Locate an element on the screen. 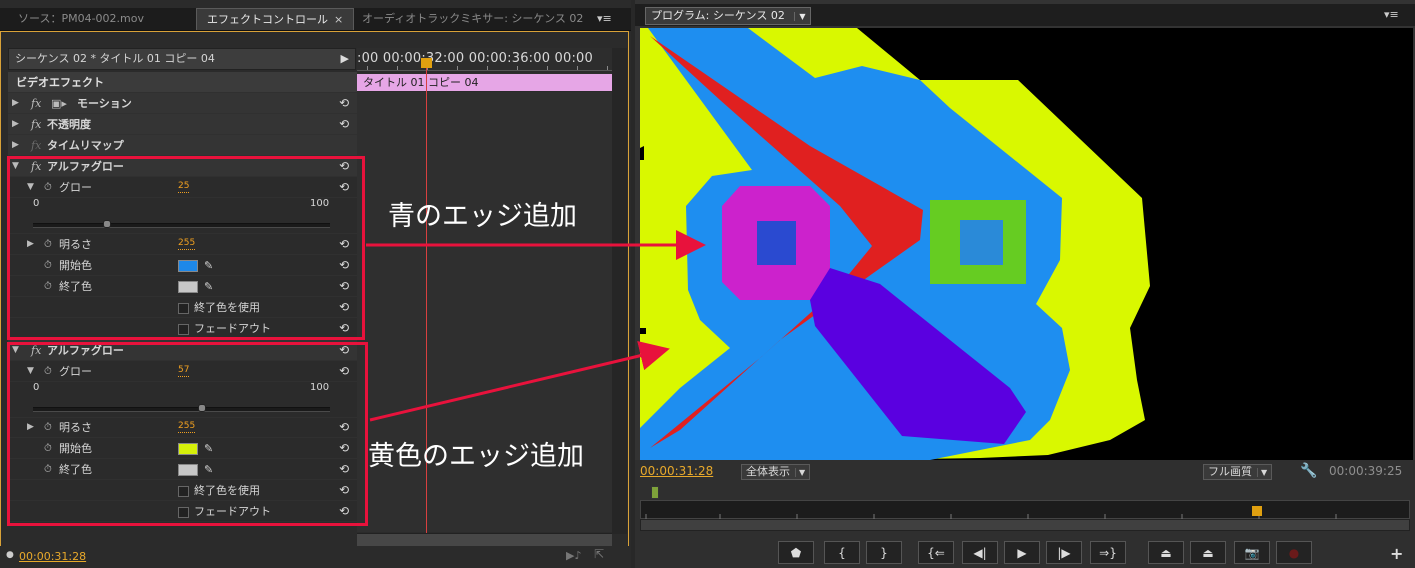 The image size is (1415, 568). sequence-header: シーケンス 02 * タイトル 01 コピー 04 ▶ is located at coordinates (182, 59).